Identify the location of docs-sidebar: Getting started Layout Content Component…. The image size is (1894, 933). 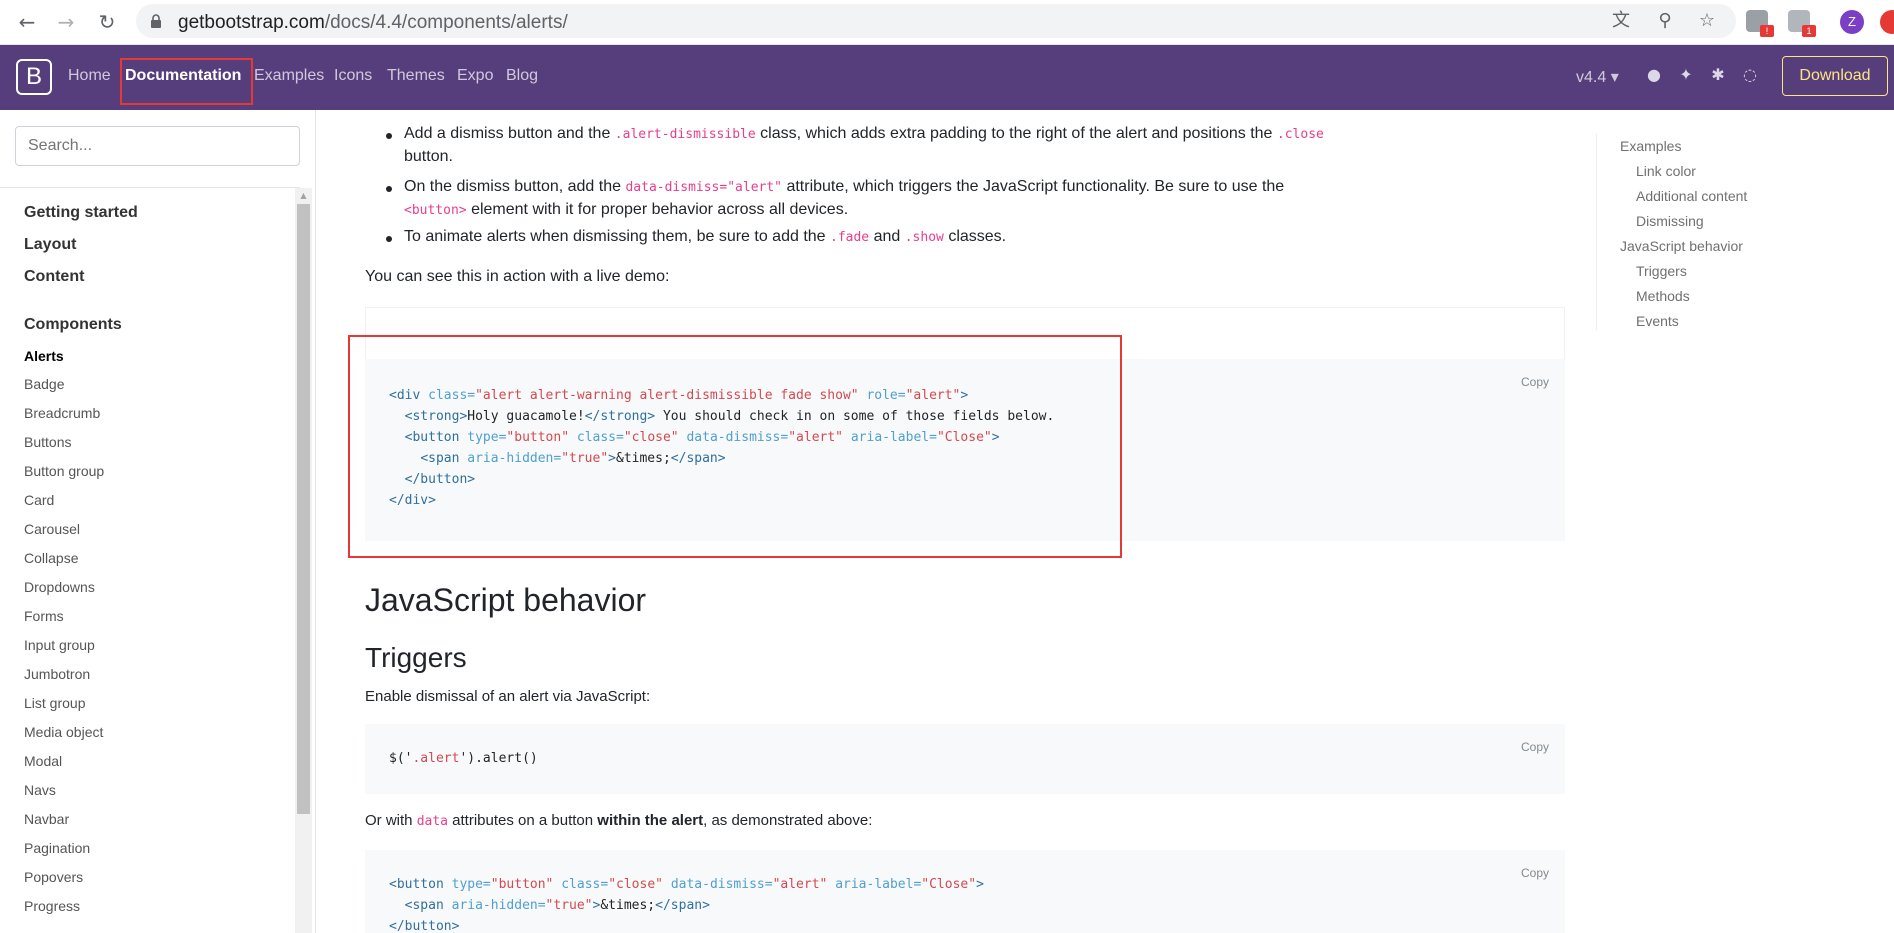
(158, 521).